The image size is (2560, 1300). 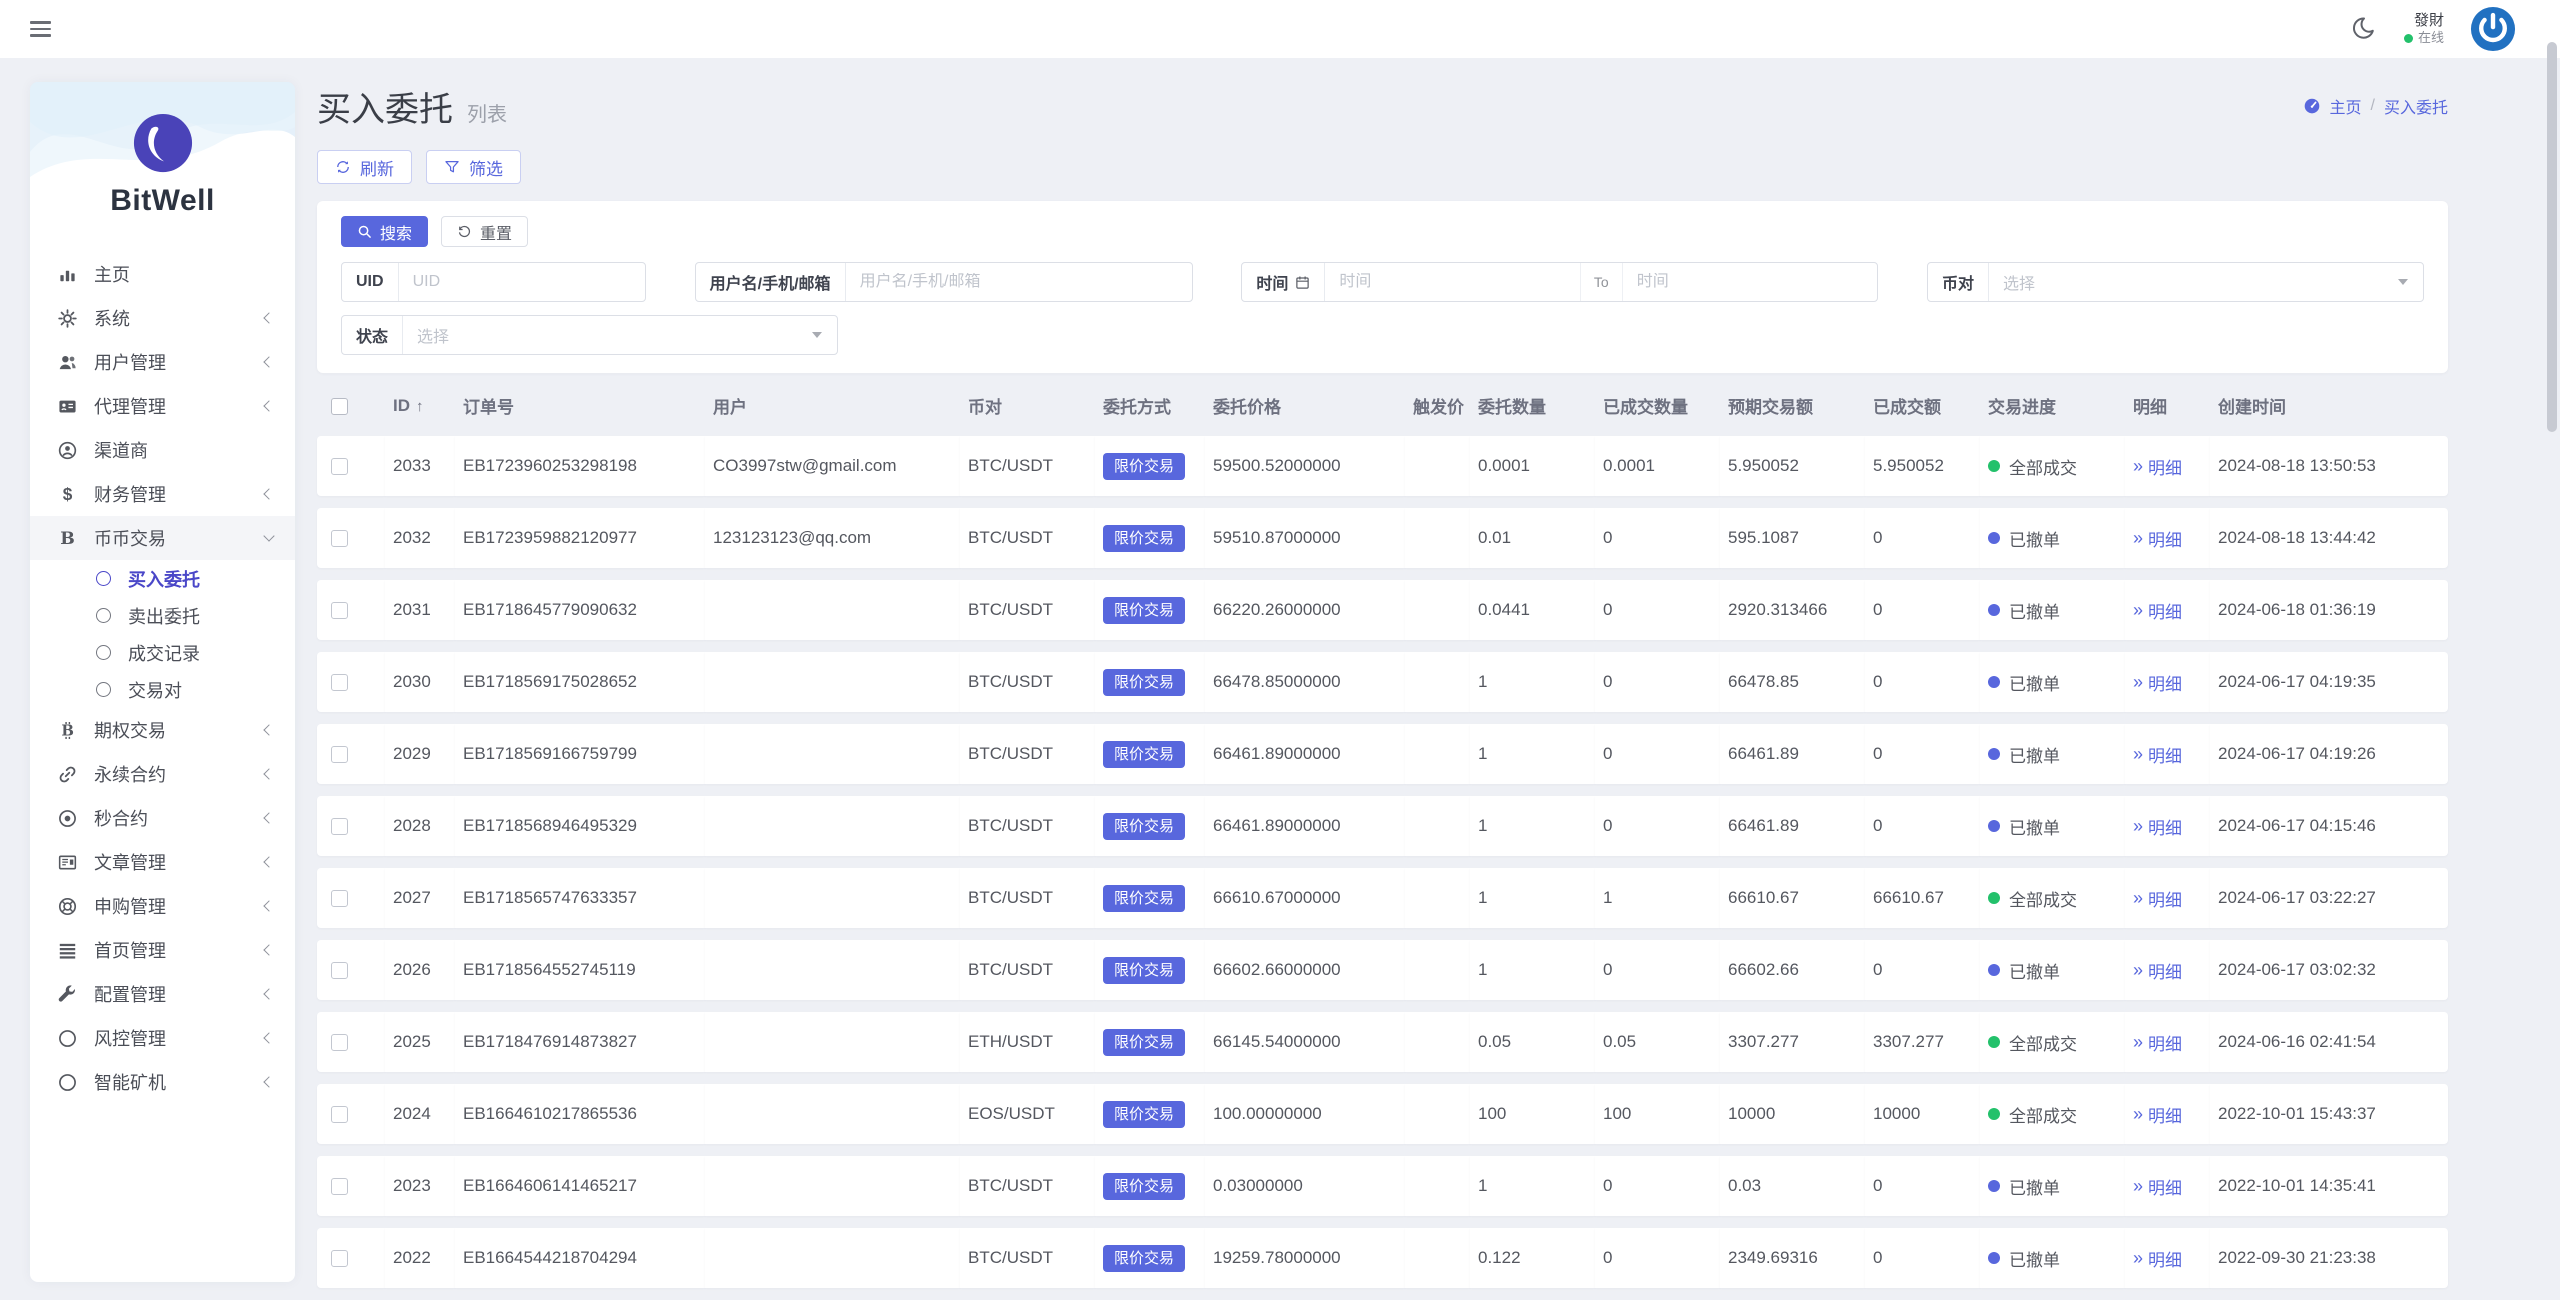 What do you see at coordinates (162, 1038) in the screenshot?
I see `sidebar-item-14: 风控管理` at bounding box center [162, 1038].